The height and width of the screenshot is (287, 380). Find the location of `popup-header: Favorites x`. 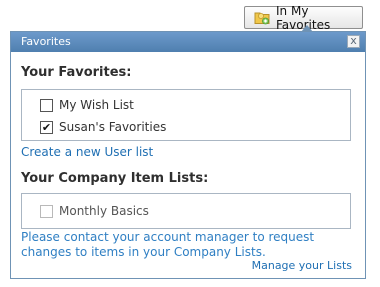

popup-header: Favorites x is located at coordinates (188, 42).